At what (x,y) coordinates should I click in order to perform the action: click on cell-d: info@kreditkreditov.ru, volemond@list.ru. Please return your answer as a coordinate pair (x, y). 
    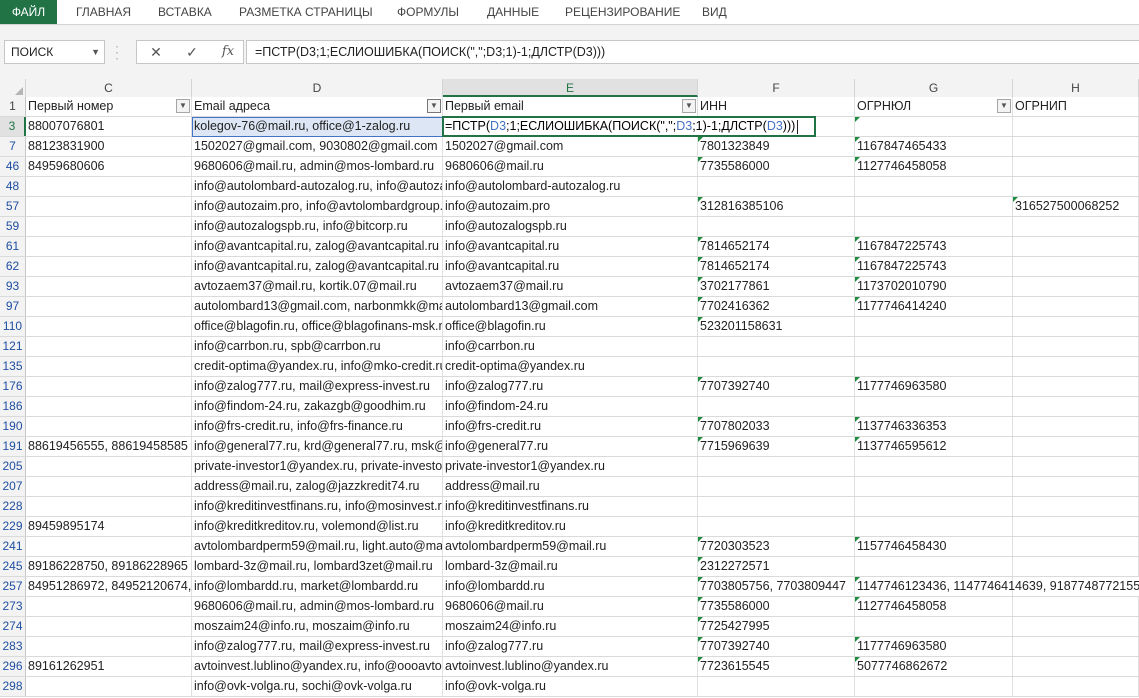
    Looking at the image, I should click on (317, 526).